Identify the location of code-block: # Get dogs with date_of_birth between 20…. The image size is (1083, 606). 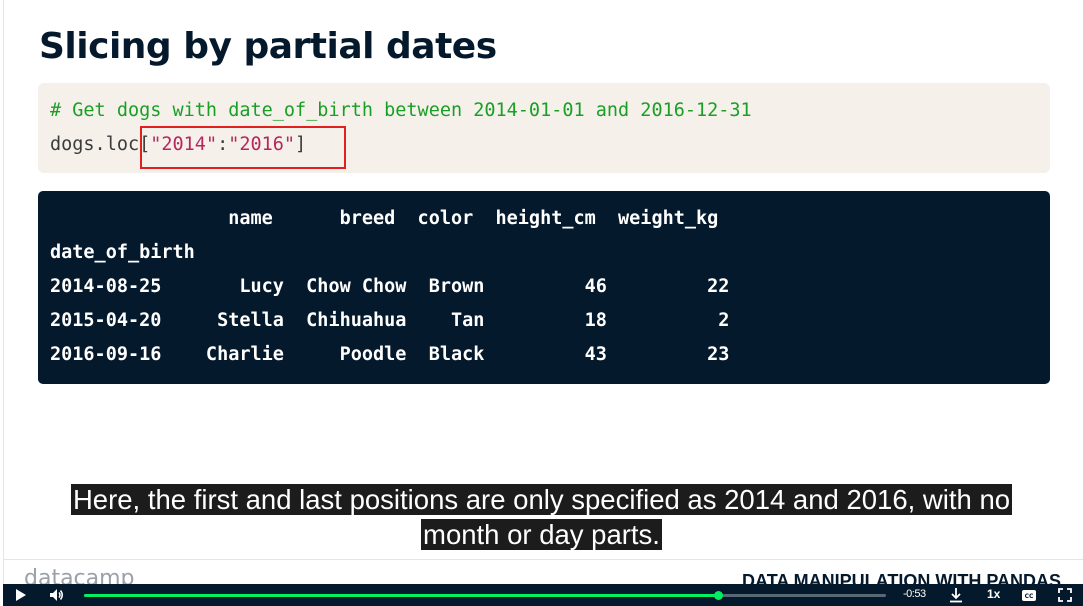
(544, 128).